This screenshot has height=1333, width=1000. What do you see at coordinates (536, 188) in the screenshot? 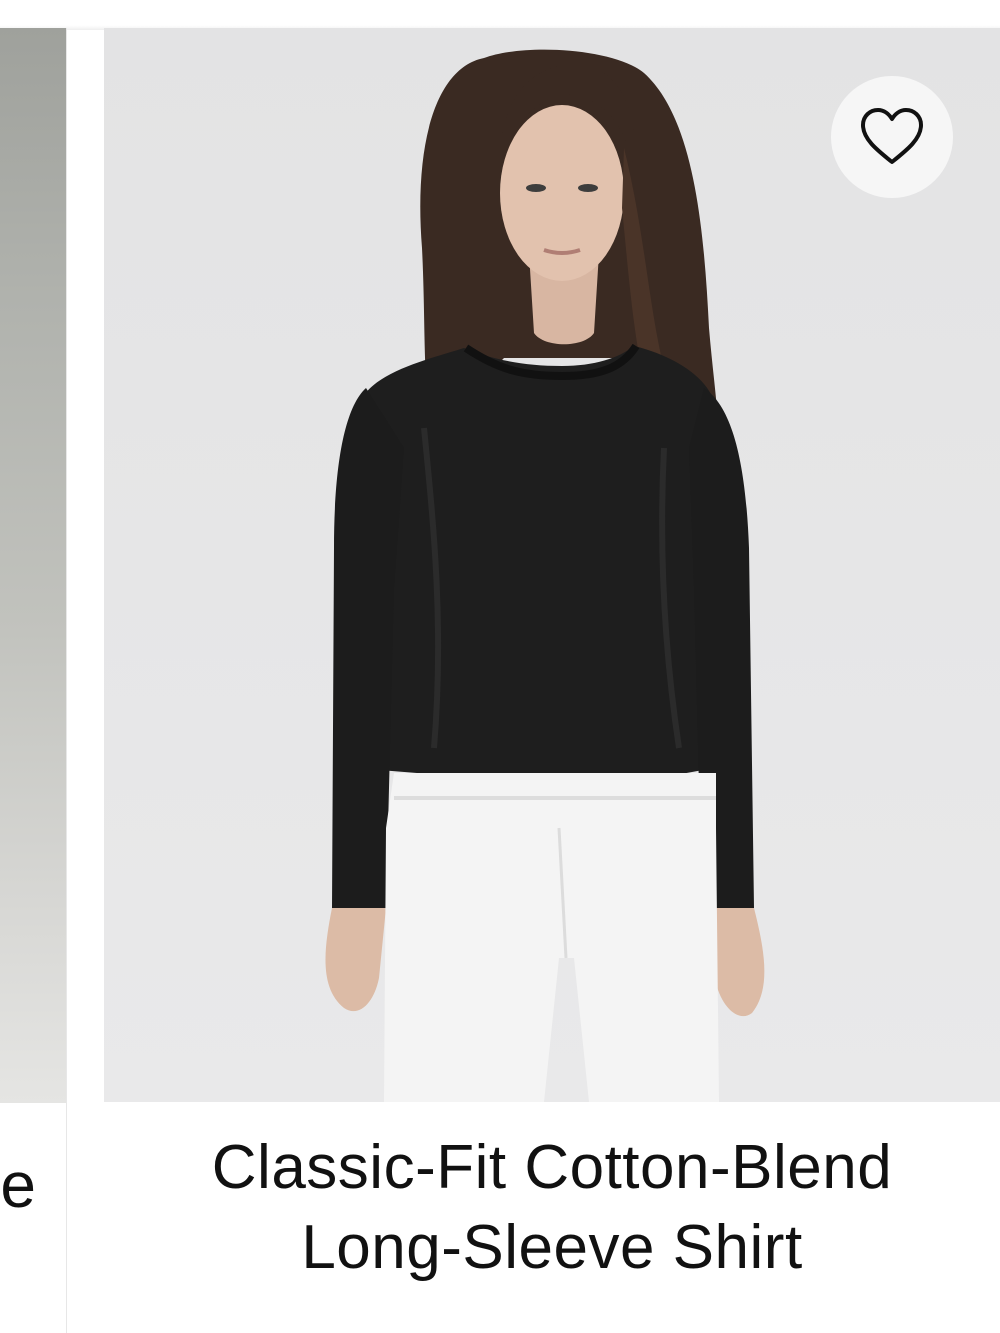
I see `eye-left` at bounding box center [536, 188].